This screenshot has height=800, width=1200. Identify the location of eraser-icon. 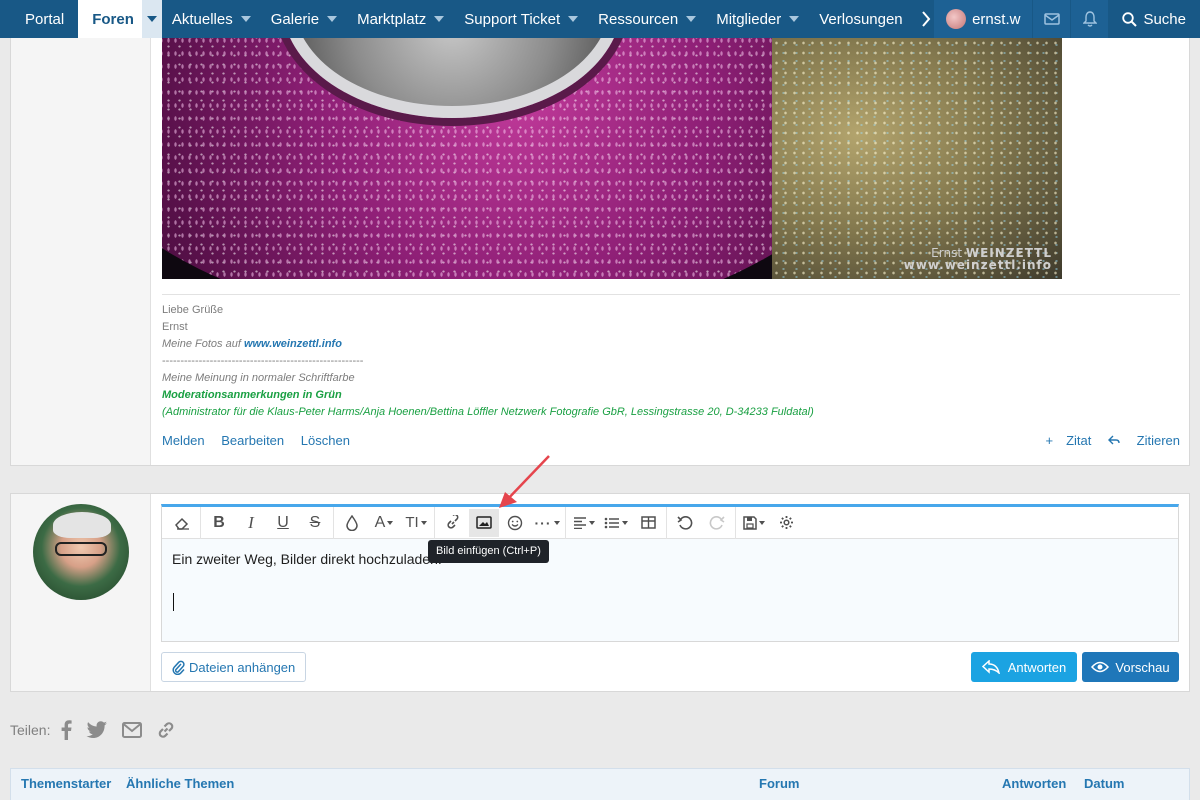
(182, 523).